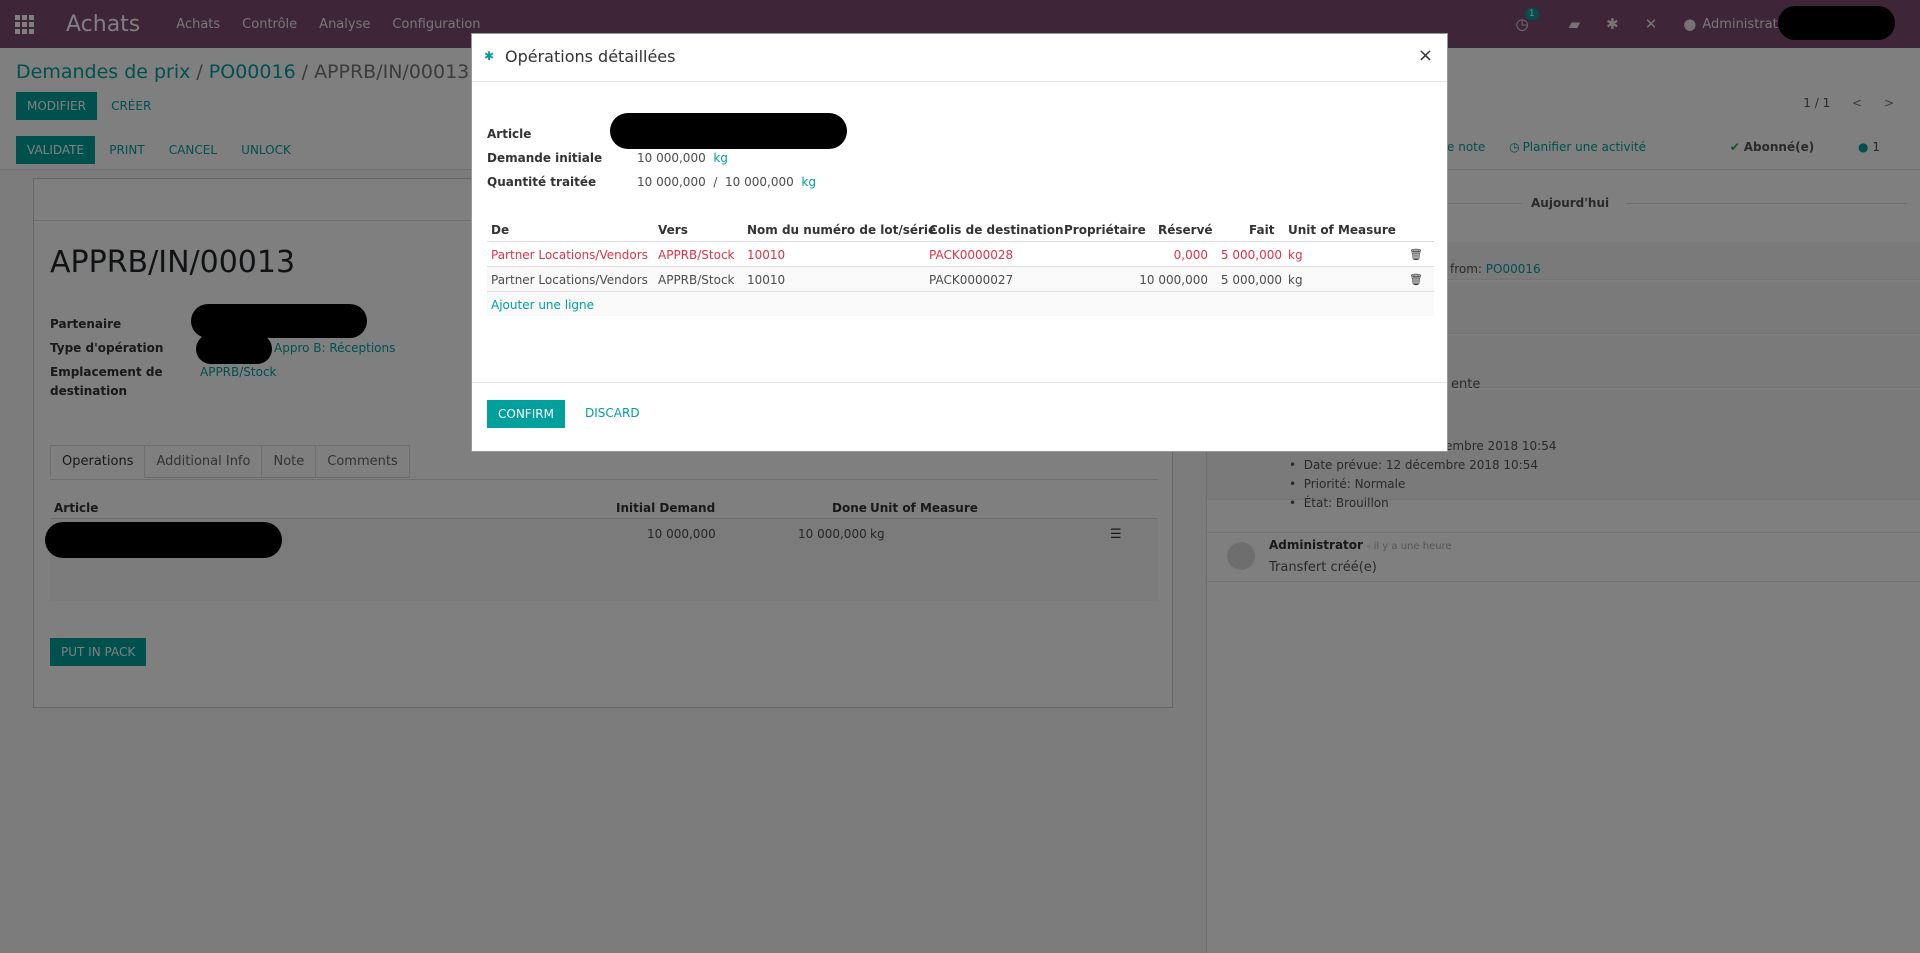  I want to click on row1-pack: PACK0000028, so click(971, 255).